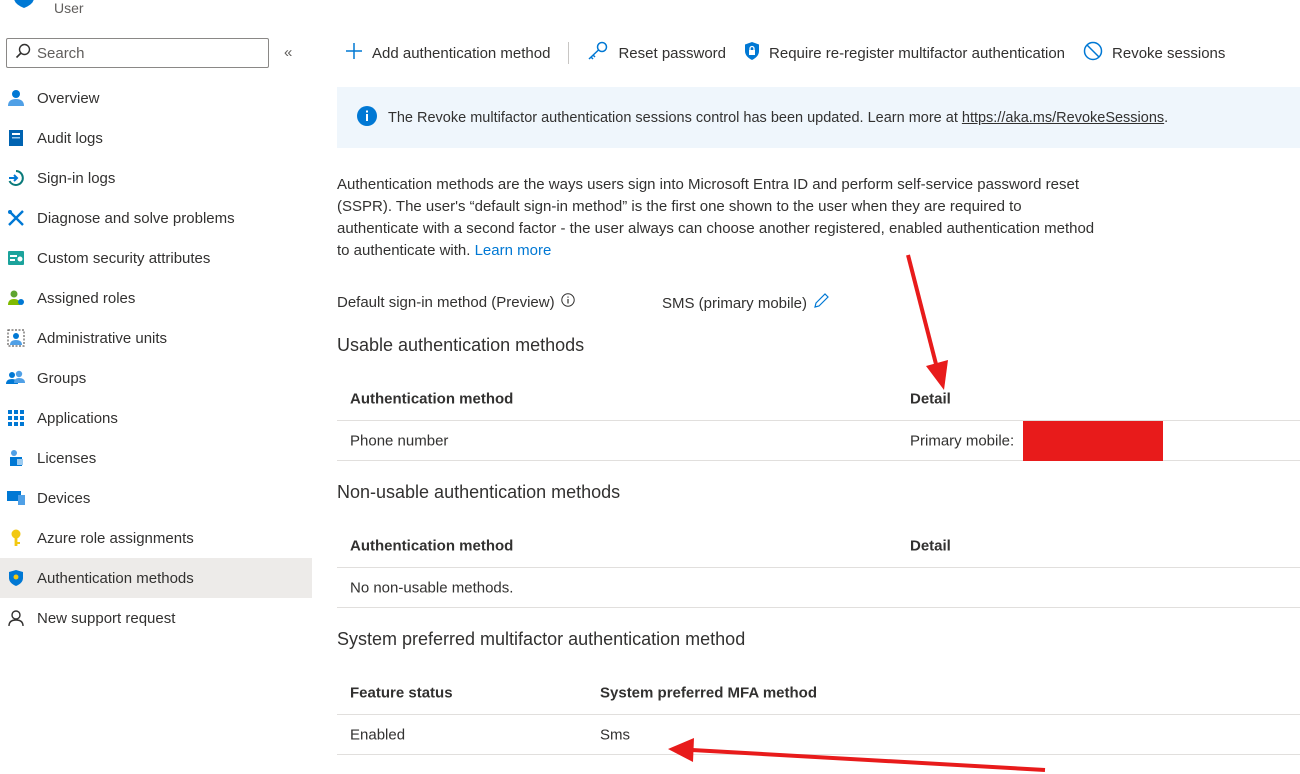 The image size is (1300, 774). What do you see at coordinates (367, 117) in the screenshot?
I see `info-icon` at bounding box center [367, 117].